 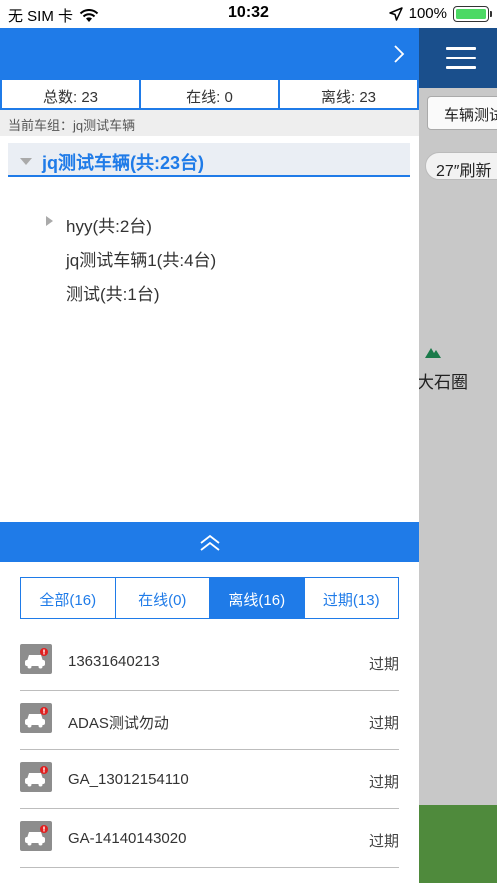 What do you see at coordinates (118, 723) in the screenshot?
I see `vehicle-name: ADAS测试勿动` at bounding box center [118, 723].